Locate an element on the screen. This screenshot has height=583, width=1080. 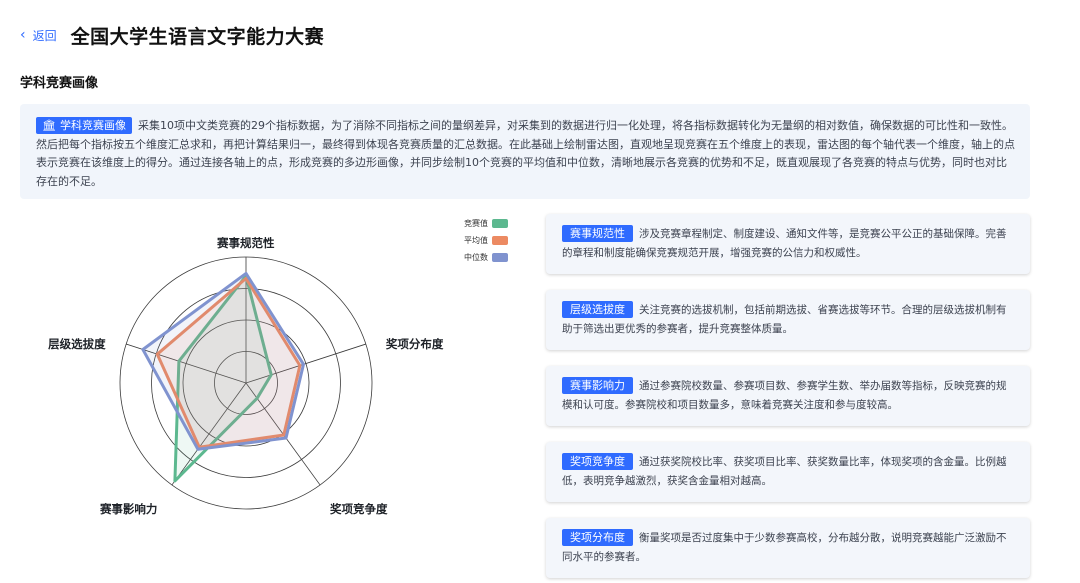
legend-item-average: 平均值 is located at coordinates (484, 240).